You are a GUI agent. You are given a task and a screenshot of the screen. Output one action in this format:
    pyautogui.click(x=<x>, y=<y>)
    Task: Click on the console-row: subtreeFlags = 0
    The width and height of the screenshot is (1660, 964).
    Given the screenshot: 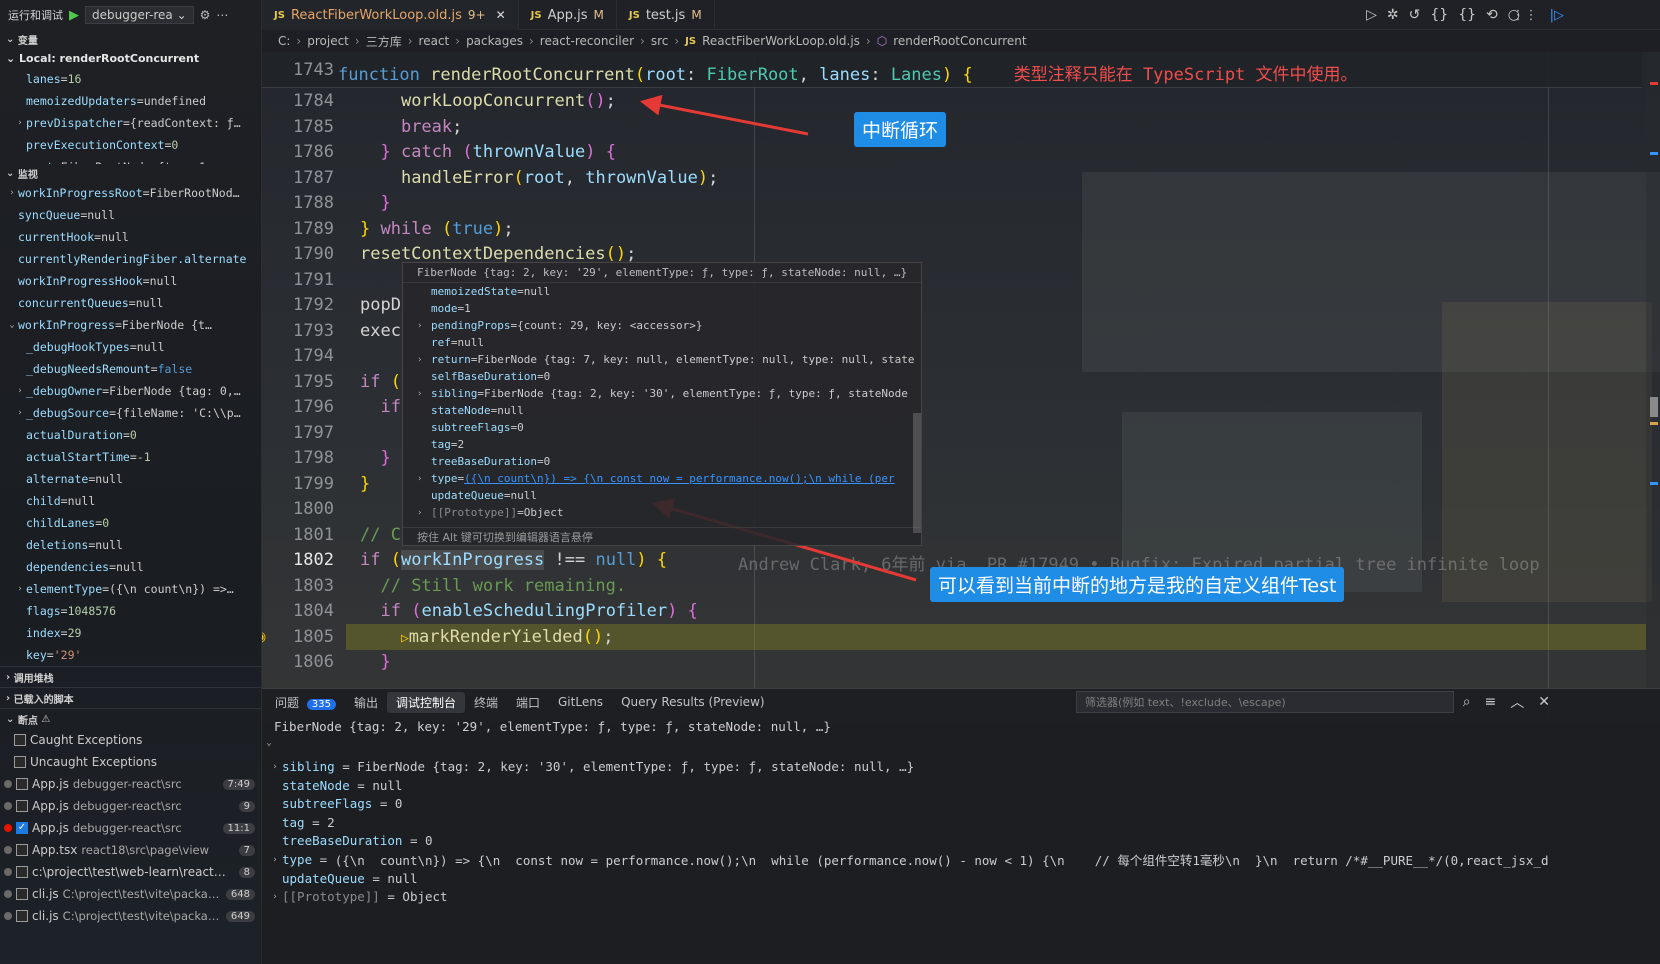 What is the action you would take?
    pyautogui.click(x=335, y=803)
    